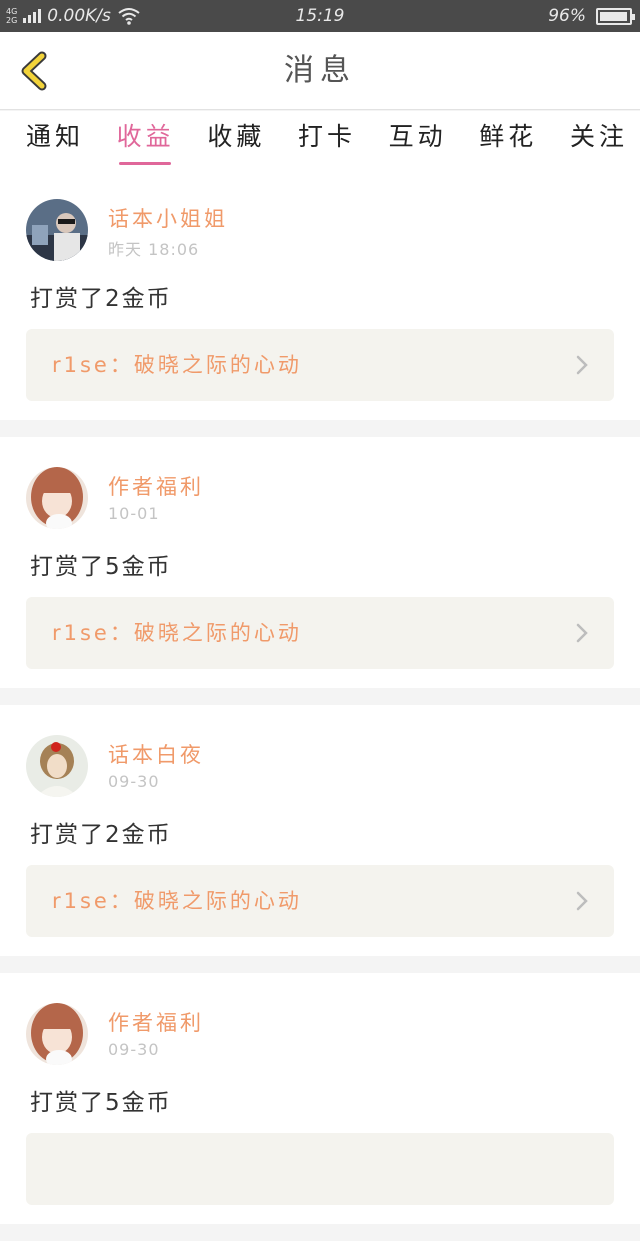  What do you see at coordinates (508, 140) in the screenshot?
I see `tab-flowers: 鲜花` at bounding box center [508, 140].